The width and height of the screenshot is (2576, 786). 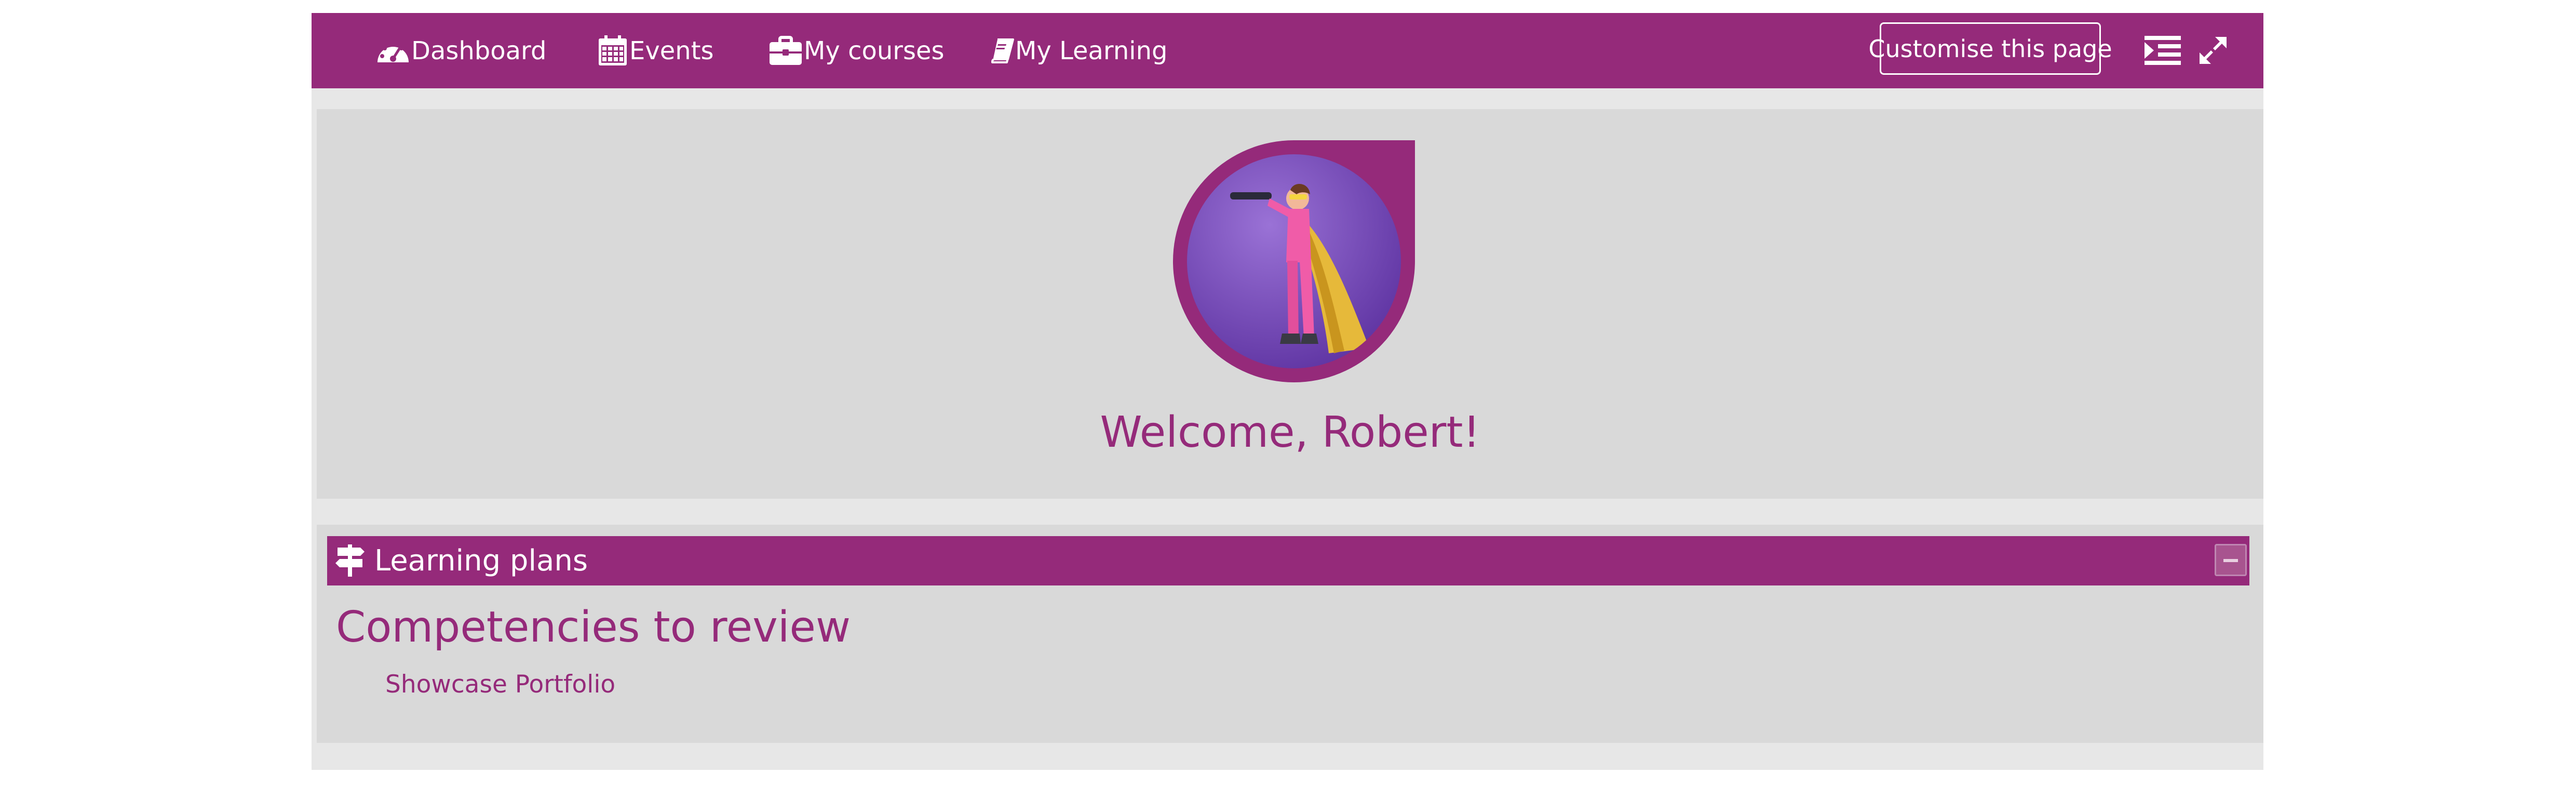 I want to click on expand-icon, so click(x=2213, y=52).